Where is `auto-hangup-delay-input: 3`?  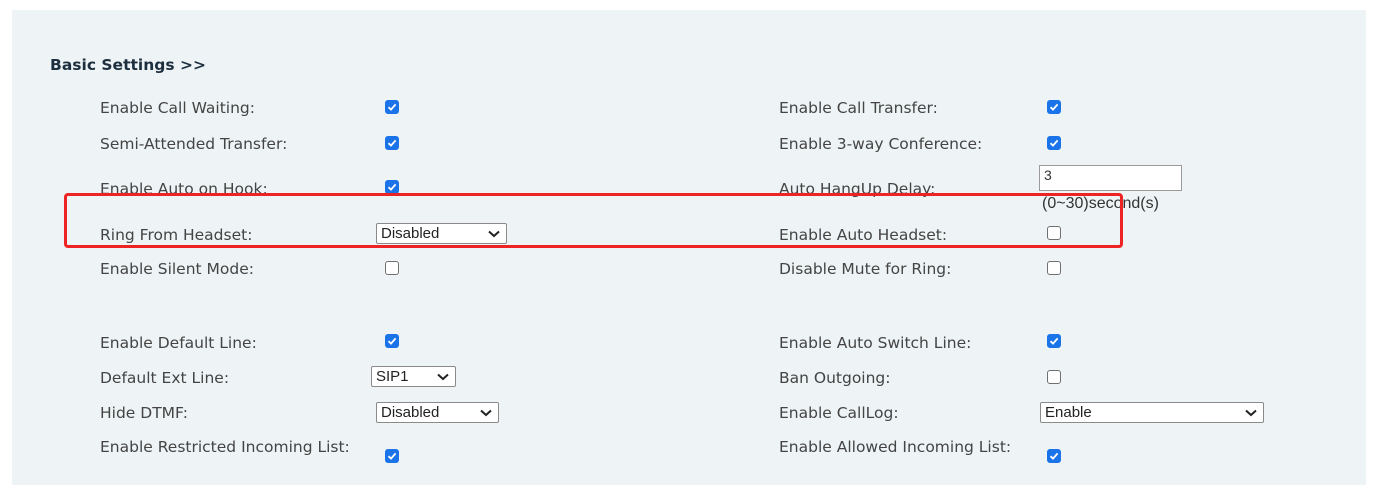 auto-hangup-delay-input: 3 is located at coordinates (1110, 178).